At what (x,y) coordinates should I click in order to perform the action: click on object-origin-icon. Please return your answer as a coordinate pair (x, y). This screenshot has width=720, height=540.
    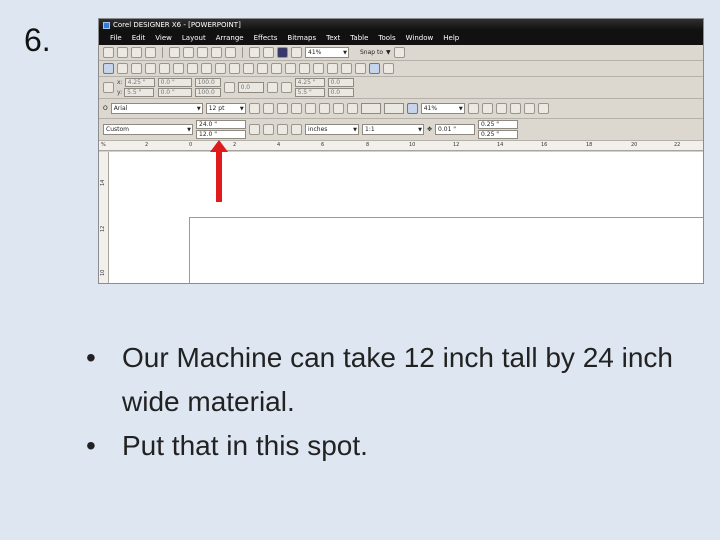
    Looking at the image, I should click on (108, 87).